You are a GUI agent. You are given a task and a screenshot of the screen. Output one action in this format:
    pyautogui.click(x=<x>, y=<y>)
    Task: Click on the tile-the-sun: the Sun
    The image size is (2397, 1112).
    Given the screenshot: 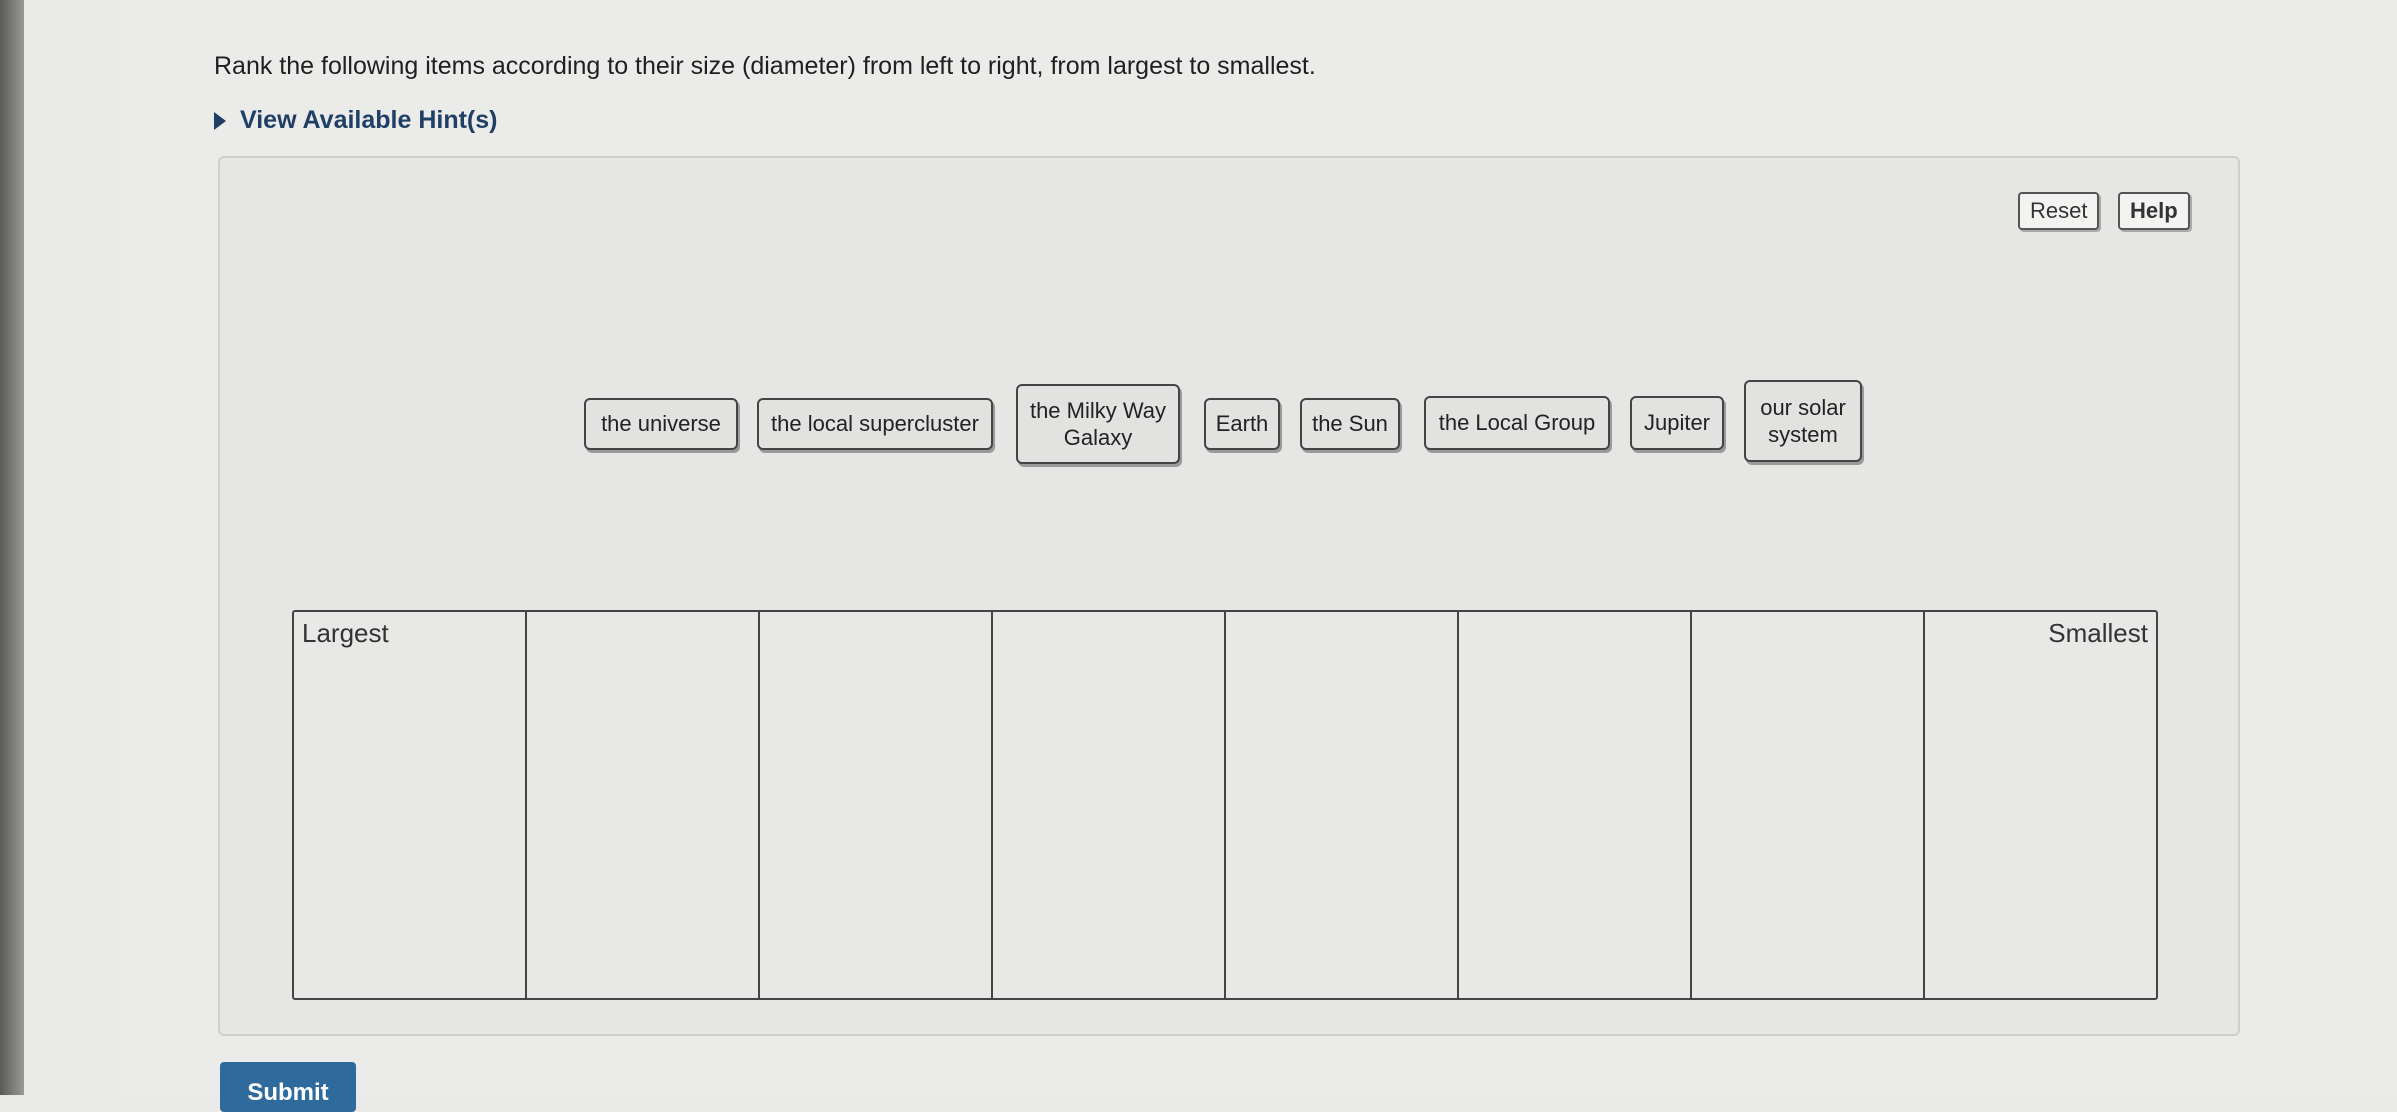 What is the action you would take?
    pyautogui.click(x=1350, y=424)
    